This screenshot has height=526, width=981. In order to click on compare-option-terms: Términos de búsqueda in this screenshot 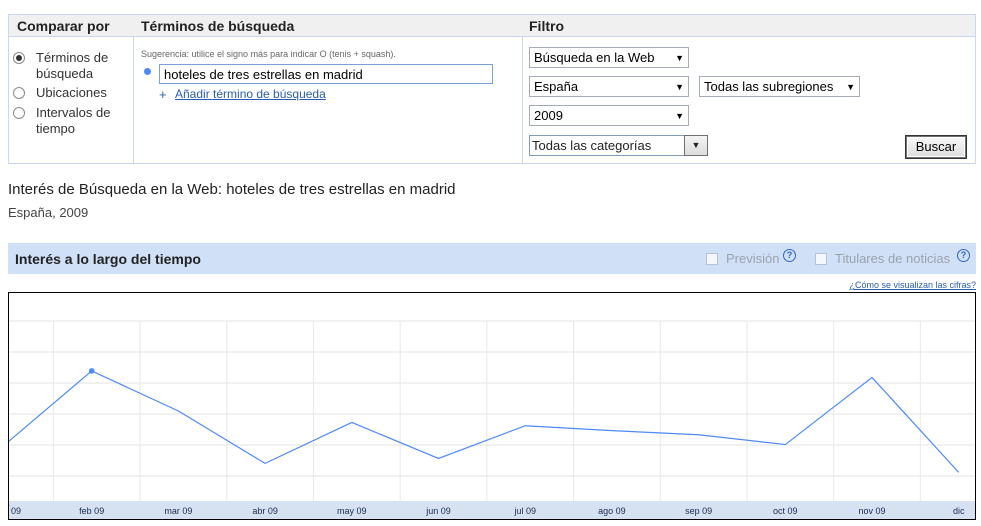, I will do `click(64, 66)`.